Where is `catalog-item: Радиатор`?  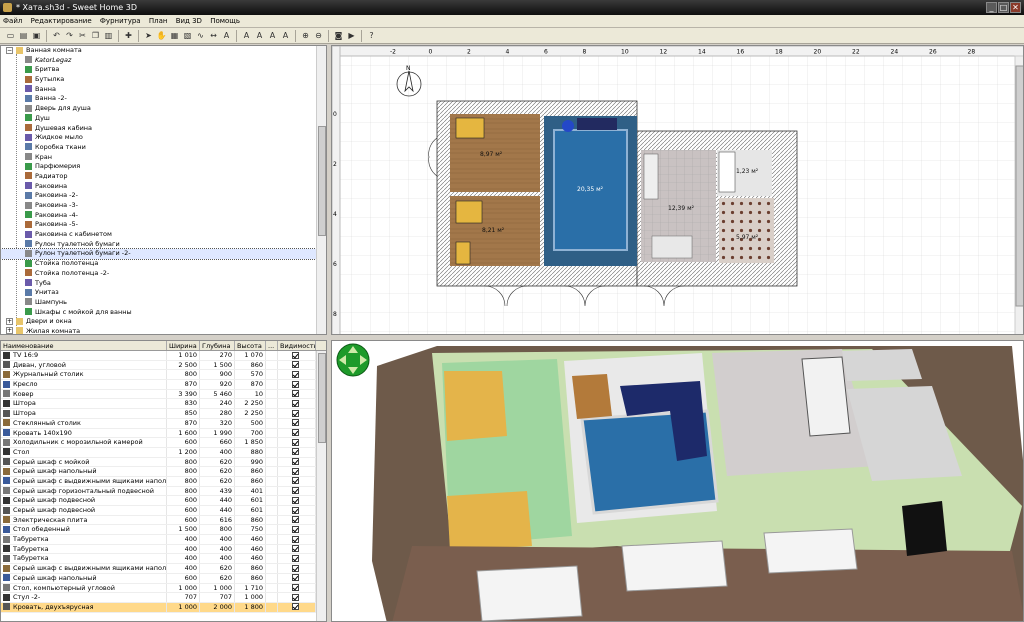
catalog-item: Радиатор is located at coordinates (163, 177).